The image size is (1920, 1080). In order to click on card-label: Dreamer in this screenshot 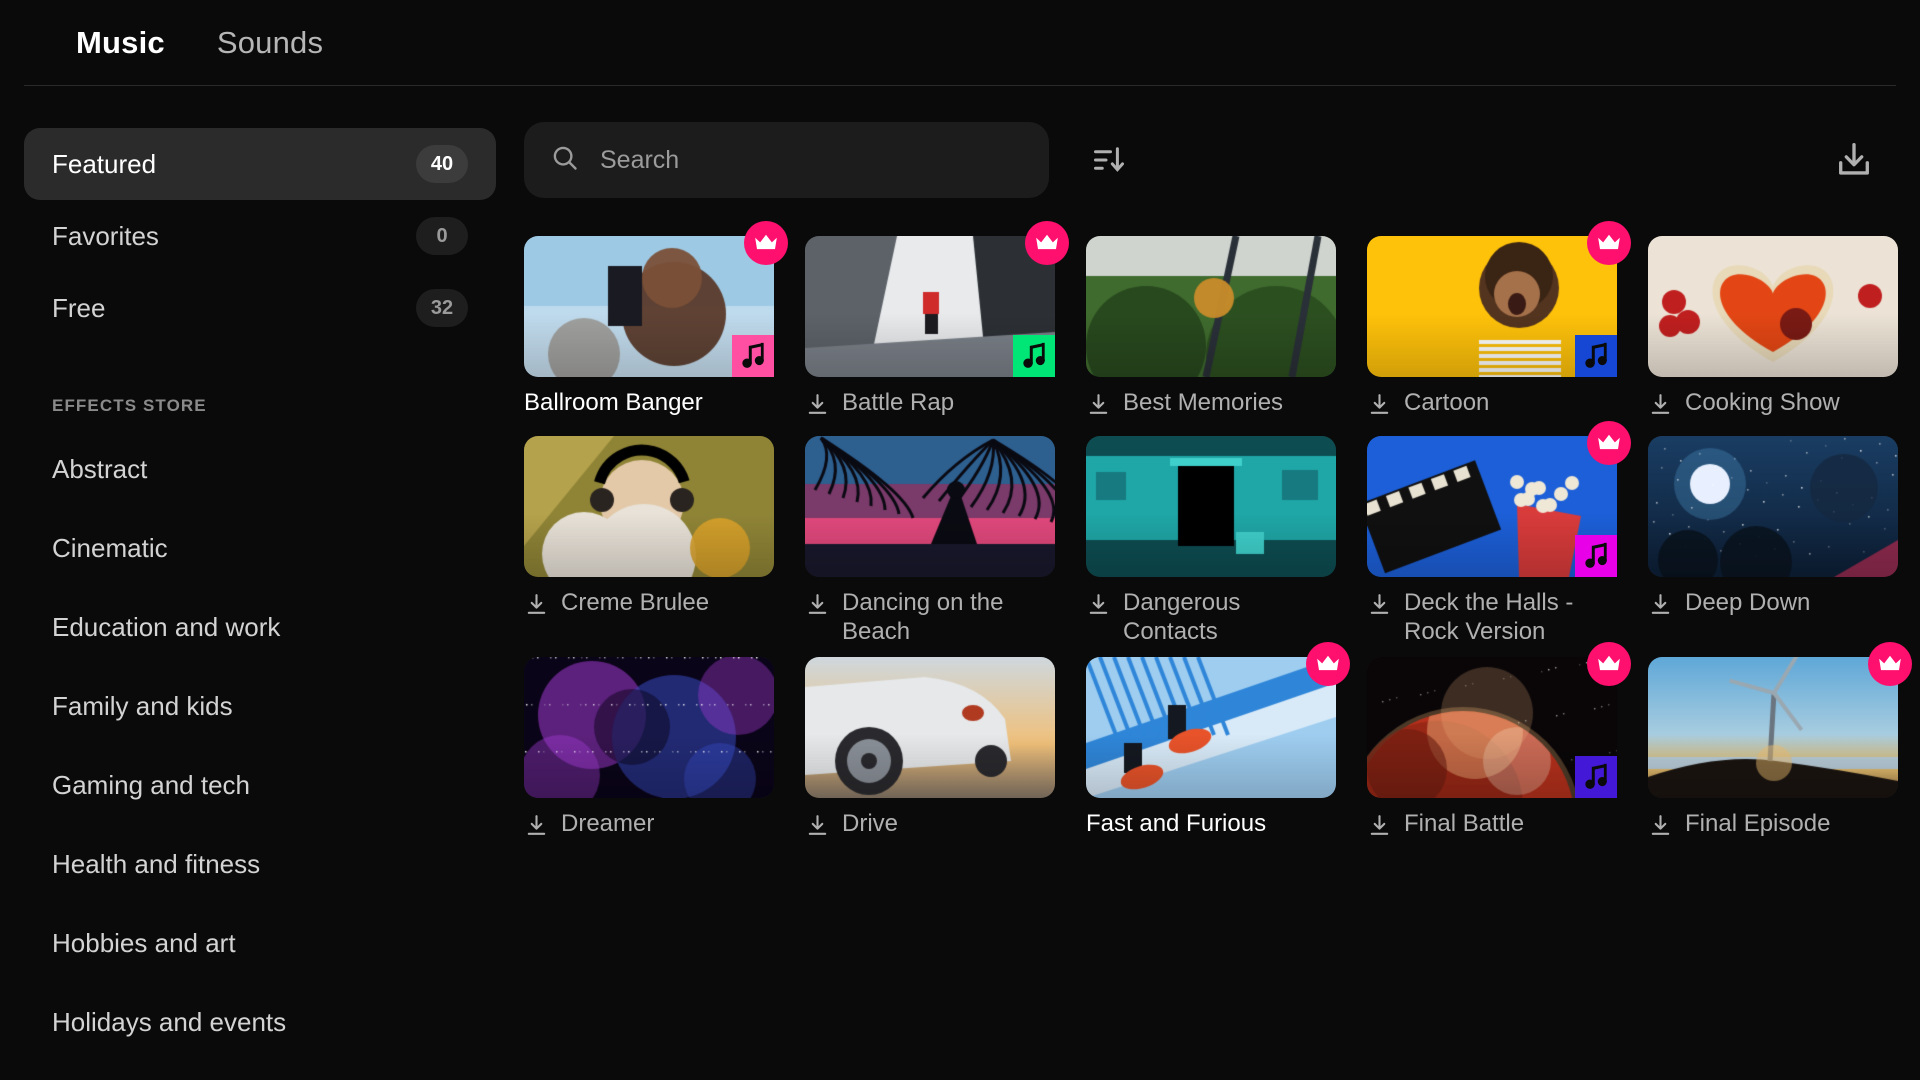, I will do `click(649, 833)`.